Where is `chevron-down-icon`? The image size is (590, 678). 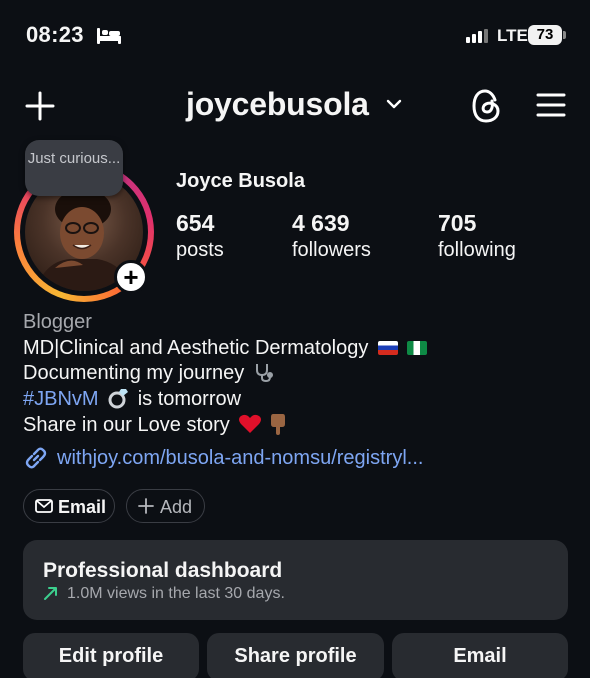
chevron-down-icon is located at coordinates (394, 104).